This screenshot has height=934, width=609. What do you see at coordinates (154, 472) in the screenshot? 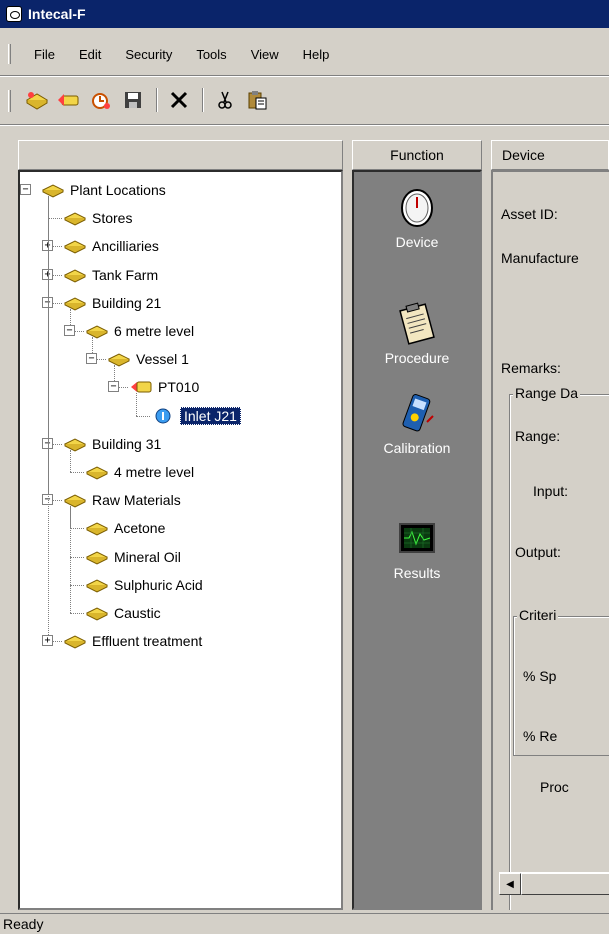
I see `tree-item-label: 4 metre level` at bounding box center [154, 472].